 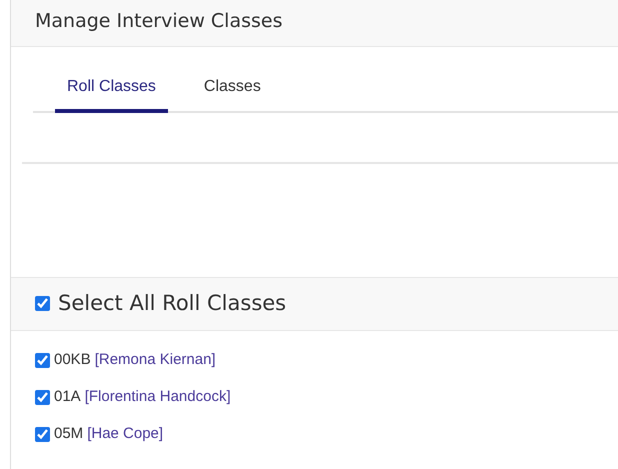 I want to click on page-title: Manage Interview Classes, so click(x=159, y=21).